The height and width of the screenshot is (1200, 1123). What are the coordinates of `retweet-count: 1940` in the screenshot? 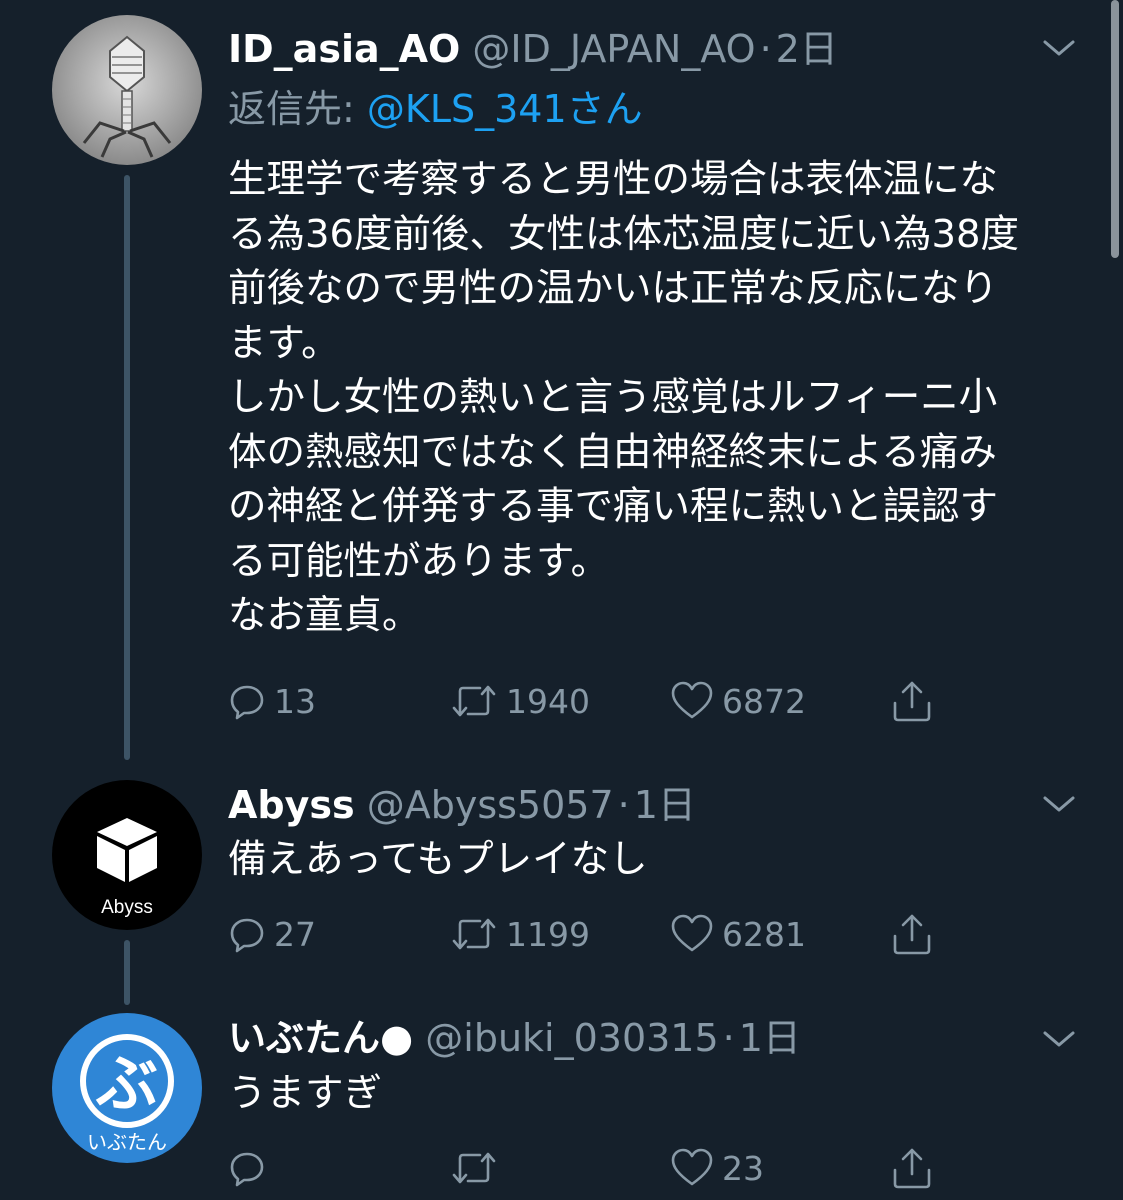 It's located at (548, 701).